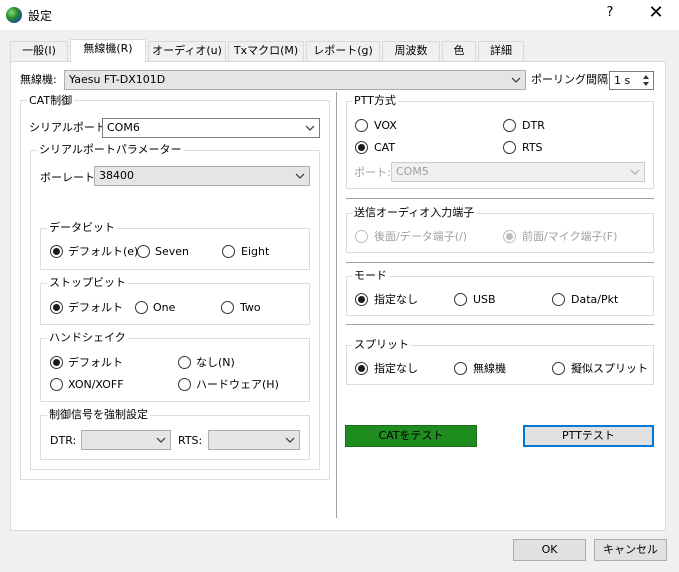  What do you see at coordinates (370, 275) in the screenshot?
I see `mode-title: モード` at bounding box center [370, 275].